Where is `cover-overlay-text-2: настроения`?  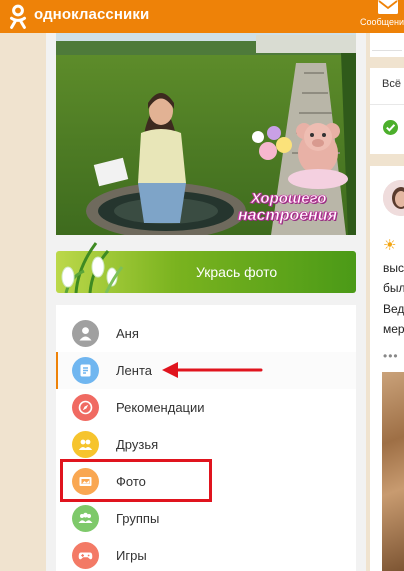 cover-overlay-text-2: настроения is located at coordinates (288, 216).